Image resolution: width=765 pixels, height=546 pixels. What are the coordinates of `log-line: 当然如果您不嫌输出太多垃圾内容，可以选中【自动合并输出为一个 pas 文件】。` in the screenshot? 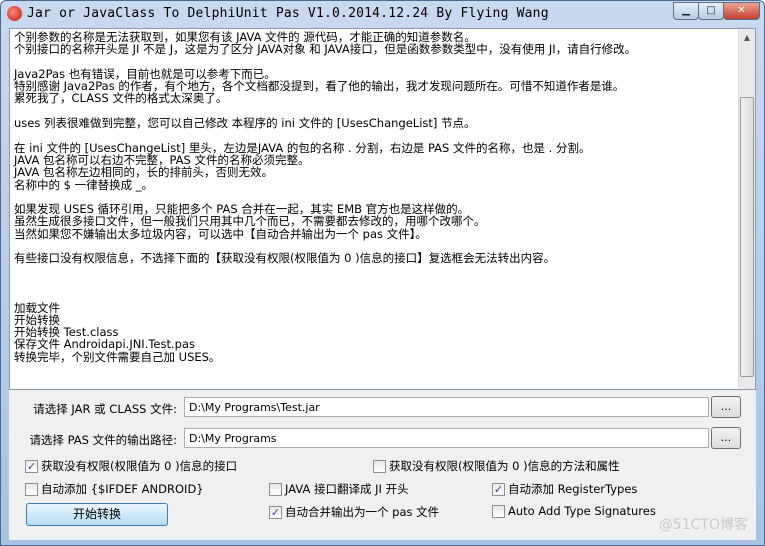 It's located at (220, 233).